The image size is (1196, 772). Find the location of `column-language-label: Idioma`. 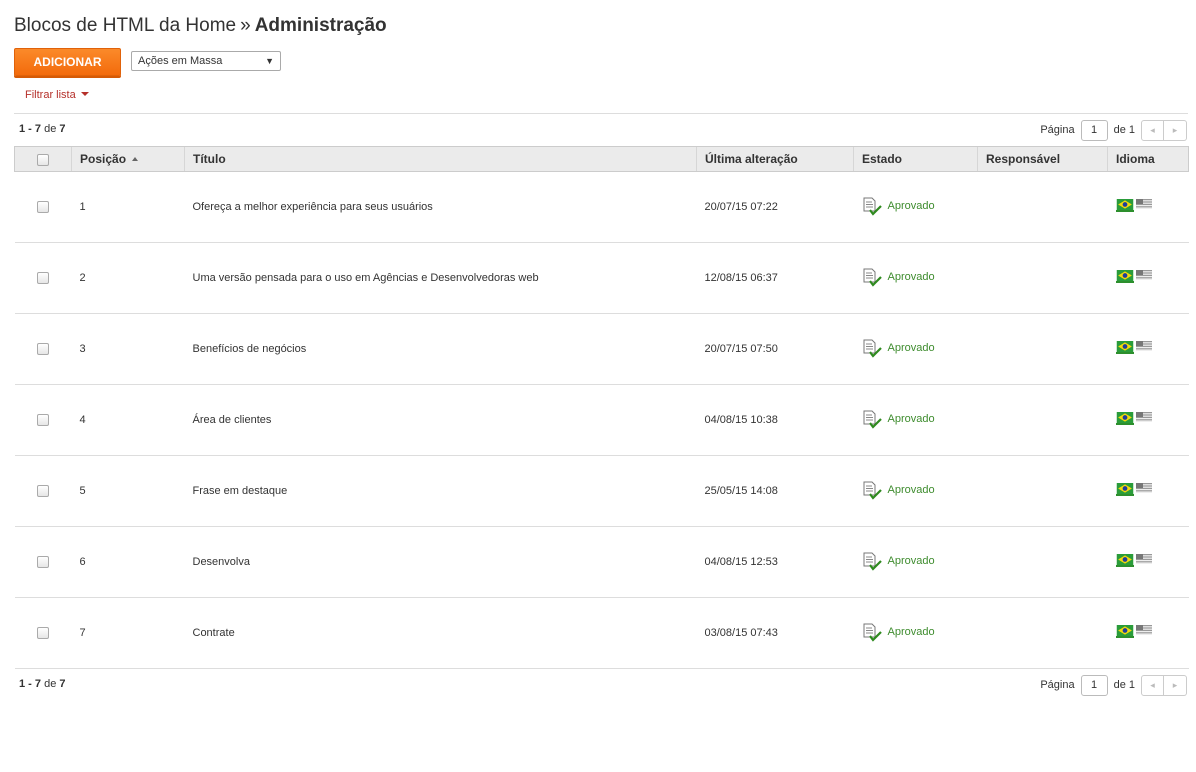

column-language-label: Idioma is located at coordinates (1135, 159).